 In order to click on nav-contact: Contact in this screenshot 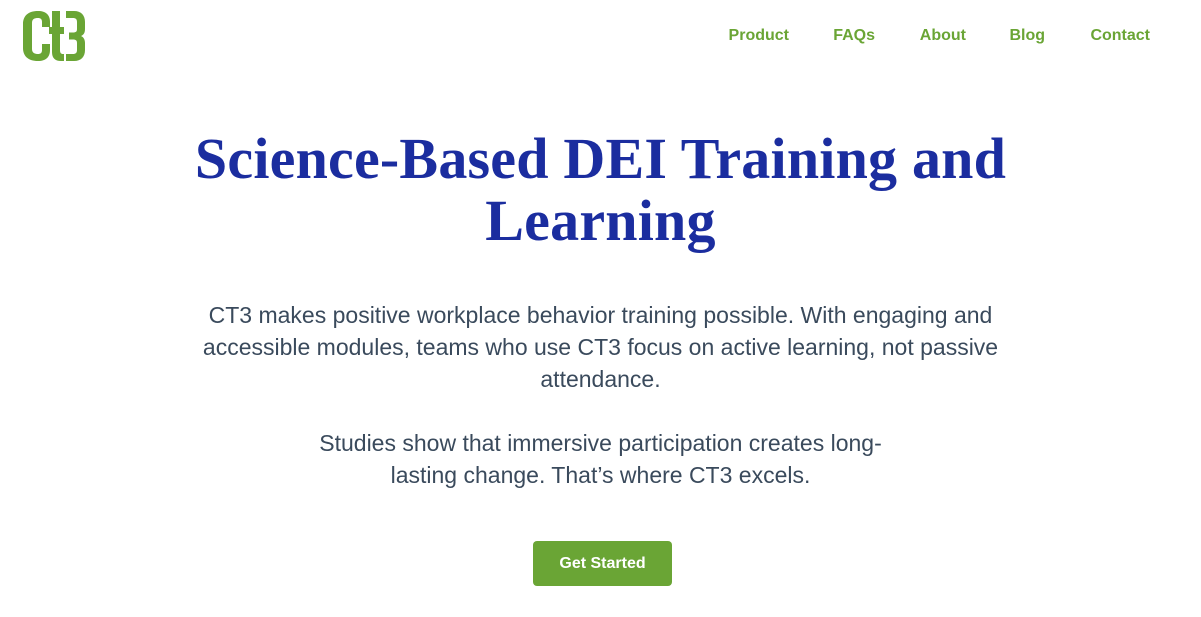, I will do `click(1120, 36)`.